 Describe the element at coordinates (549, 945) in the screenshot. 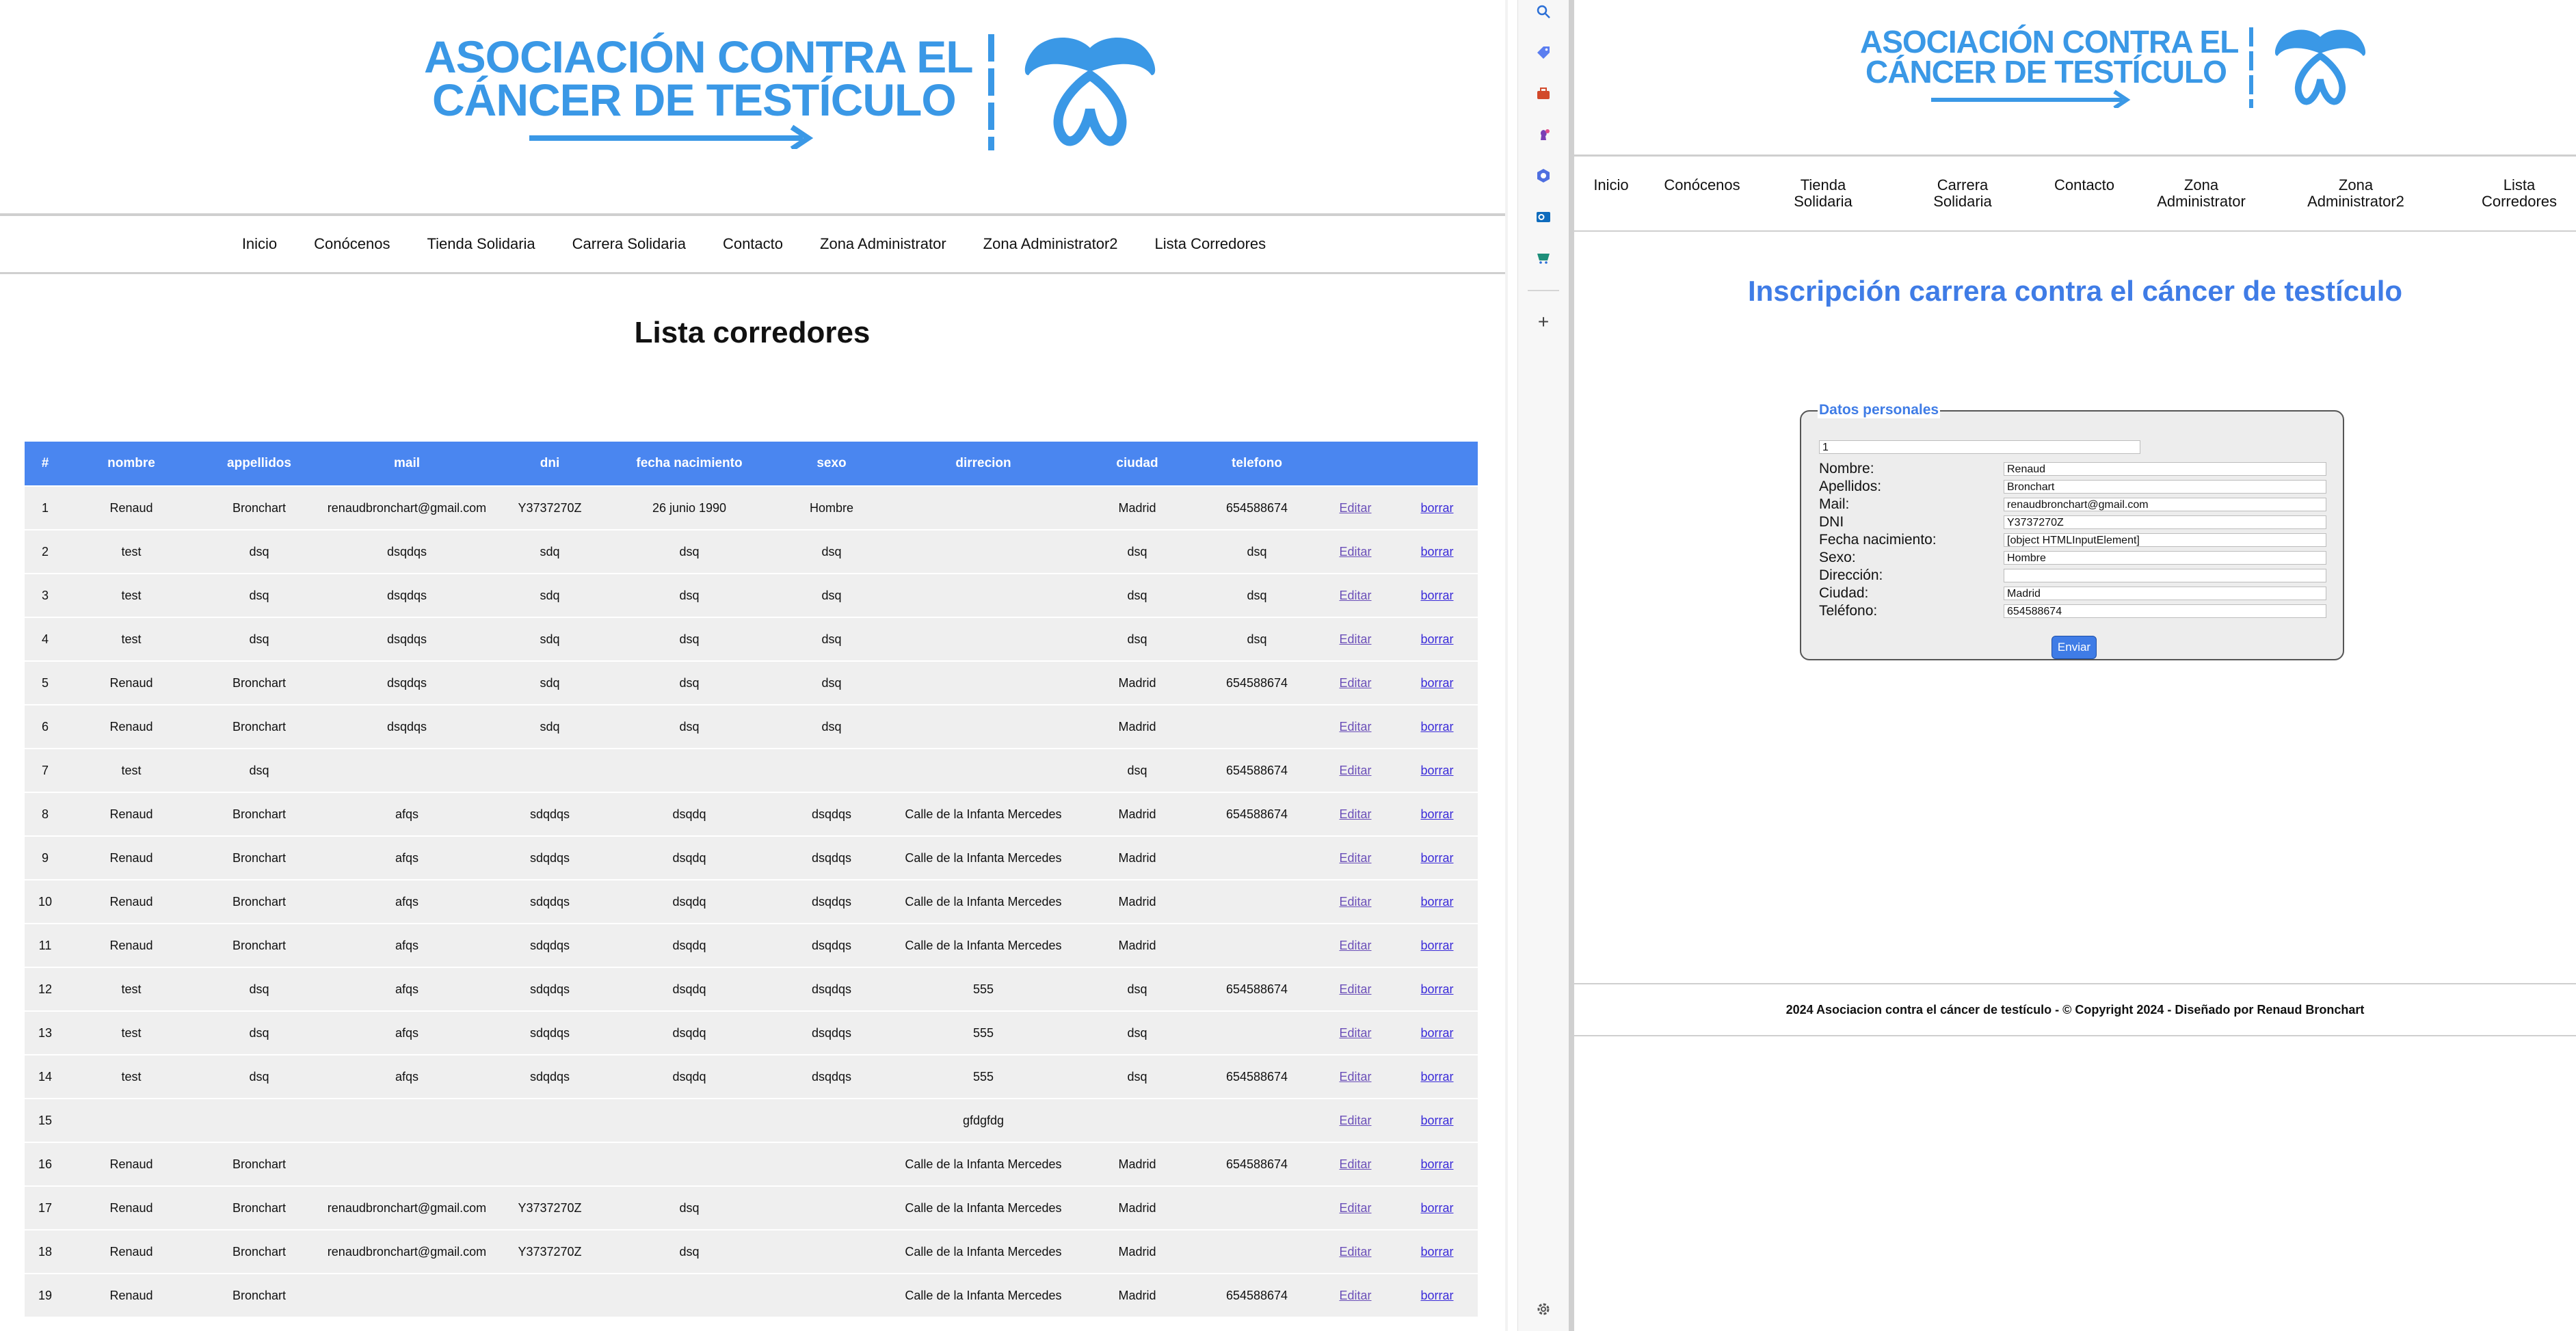

I see `table-cell: sdqdqs` at that location.